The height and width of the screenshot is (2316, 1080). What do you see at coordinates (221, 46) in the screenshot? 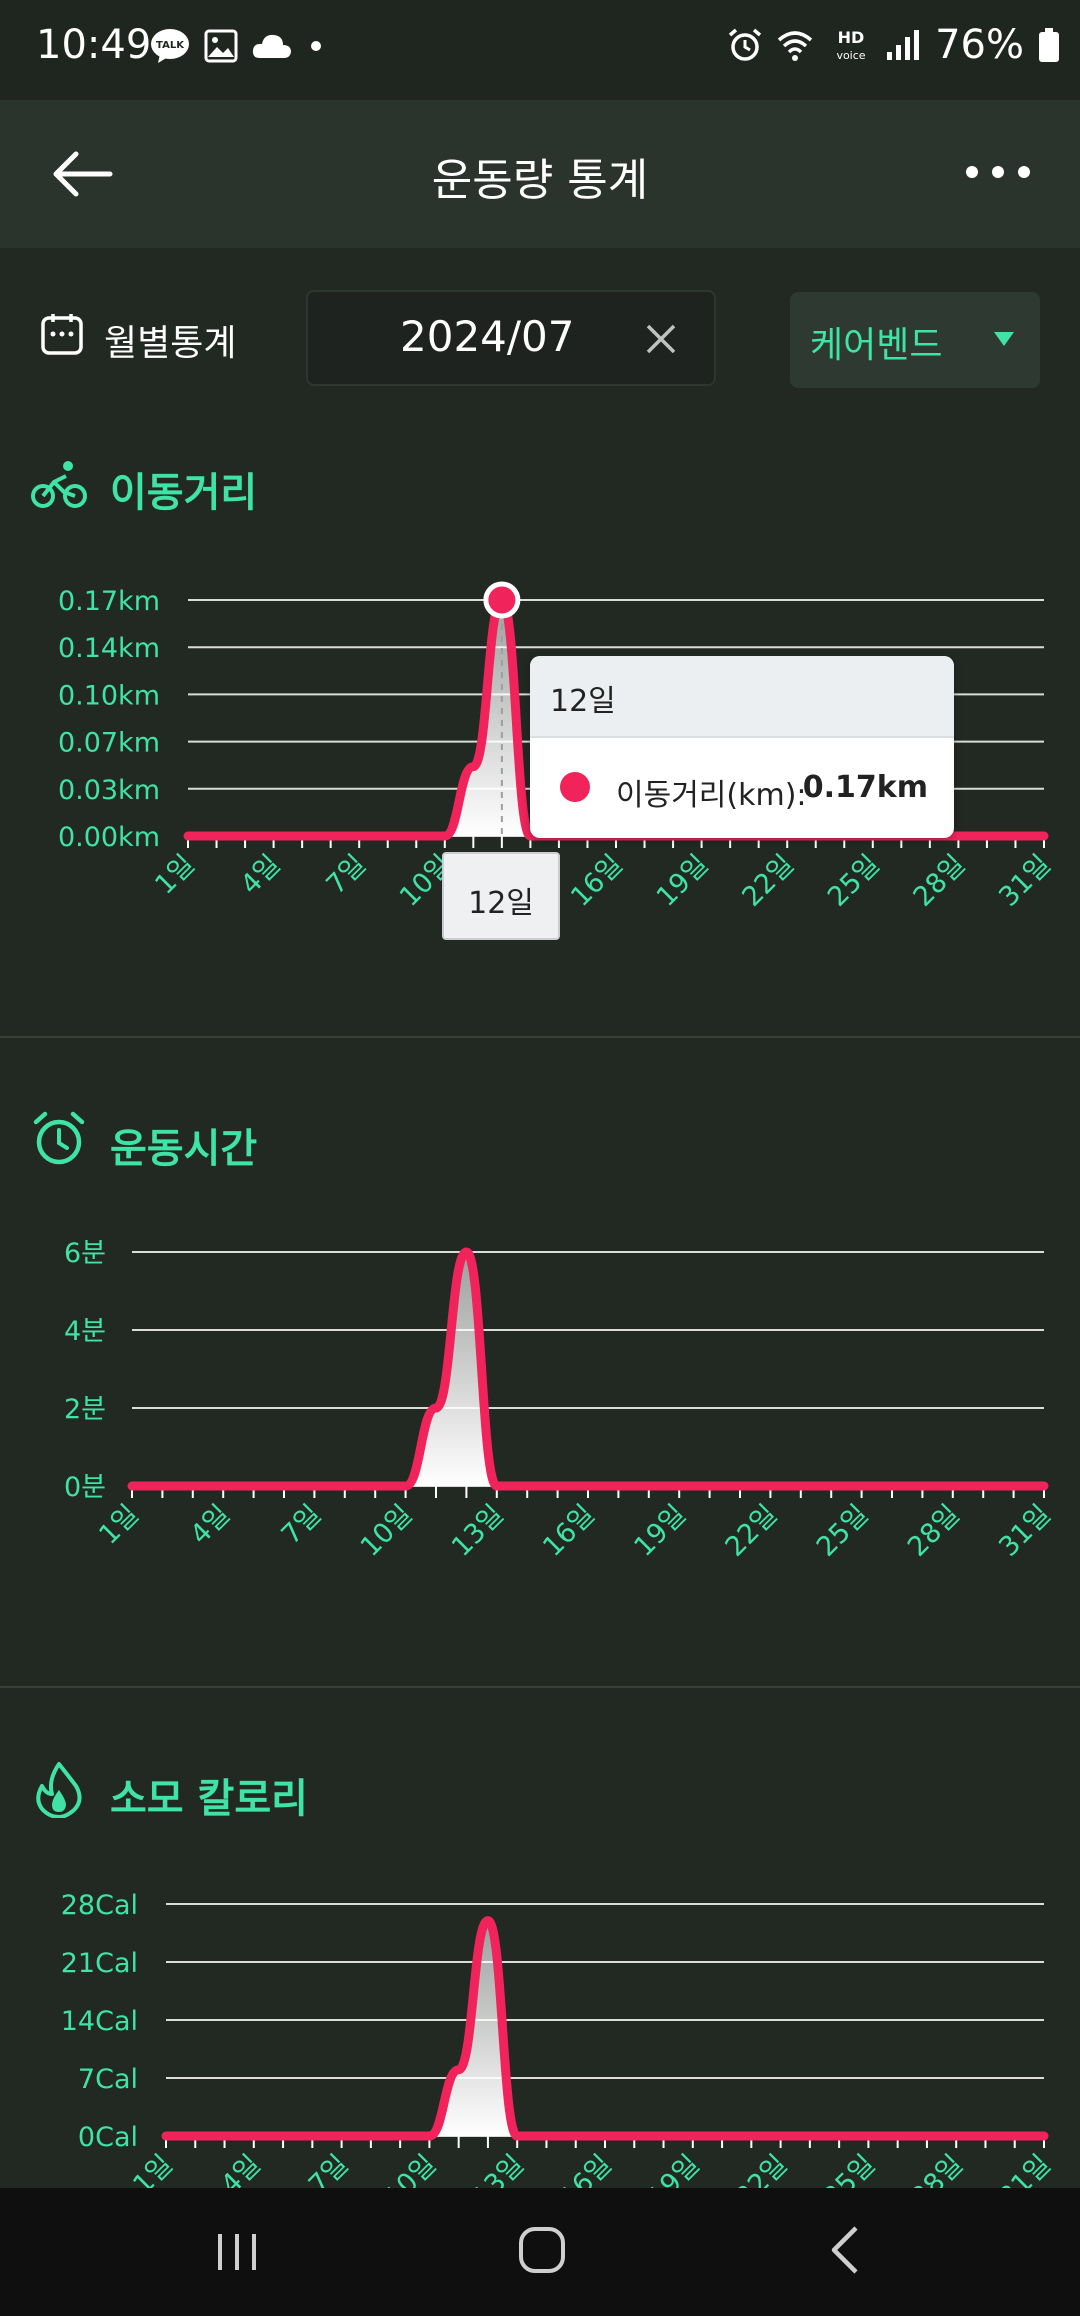
I see `gallery-icon` at bounding box center [221, 46].